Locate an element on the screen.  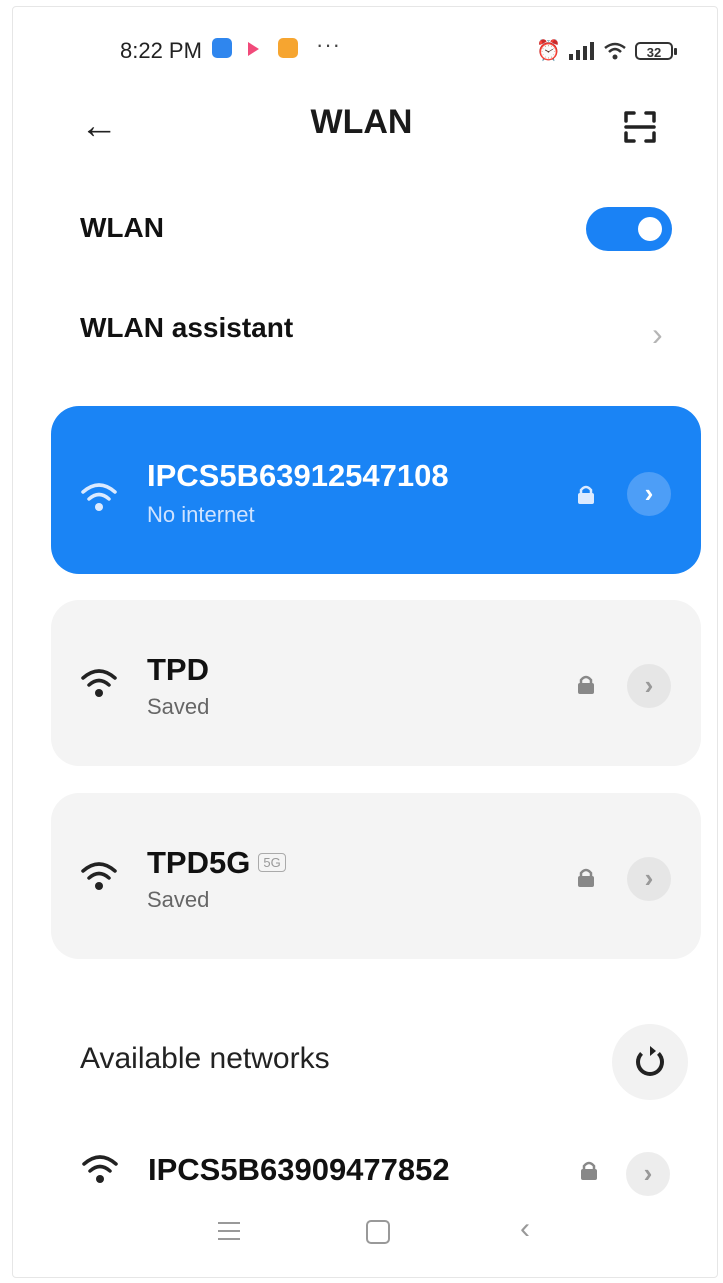
system-nav-bar: ‹ is located at coordinates (361, 1240).